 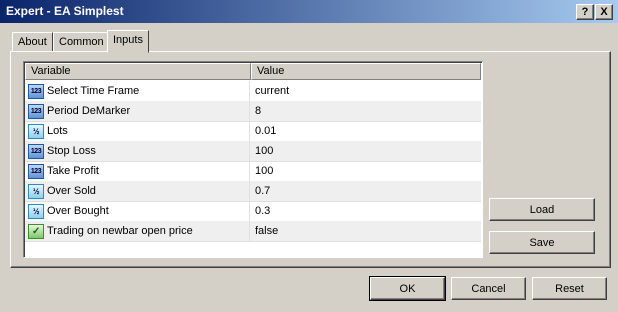 I want to click on variable-cell: 123 Take Profit, so click(x=137, y=171).